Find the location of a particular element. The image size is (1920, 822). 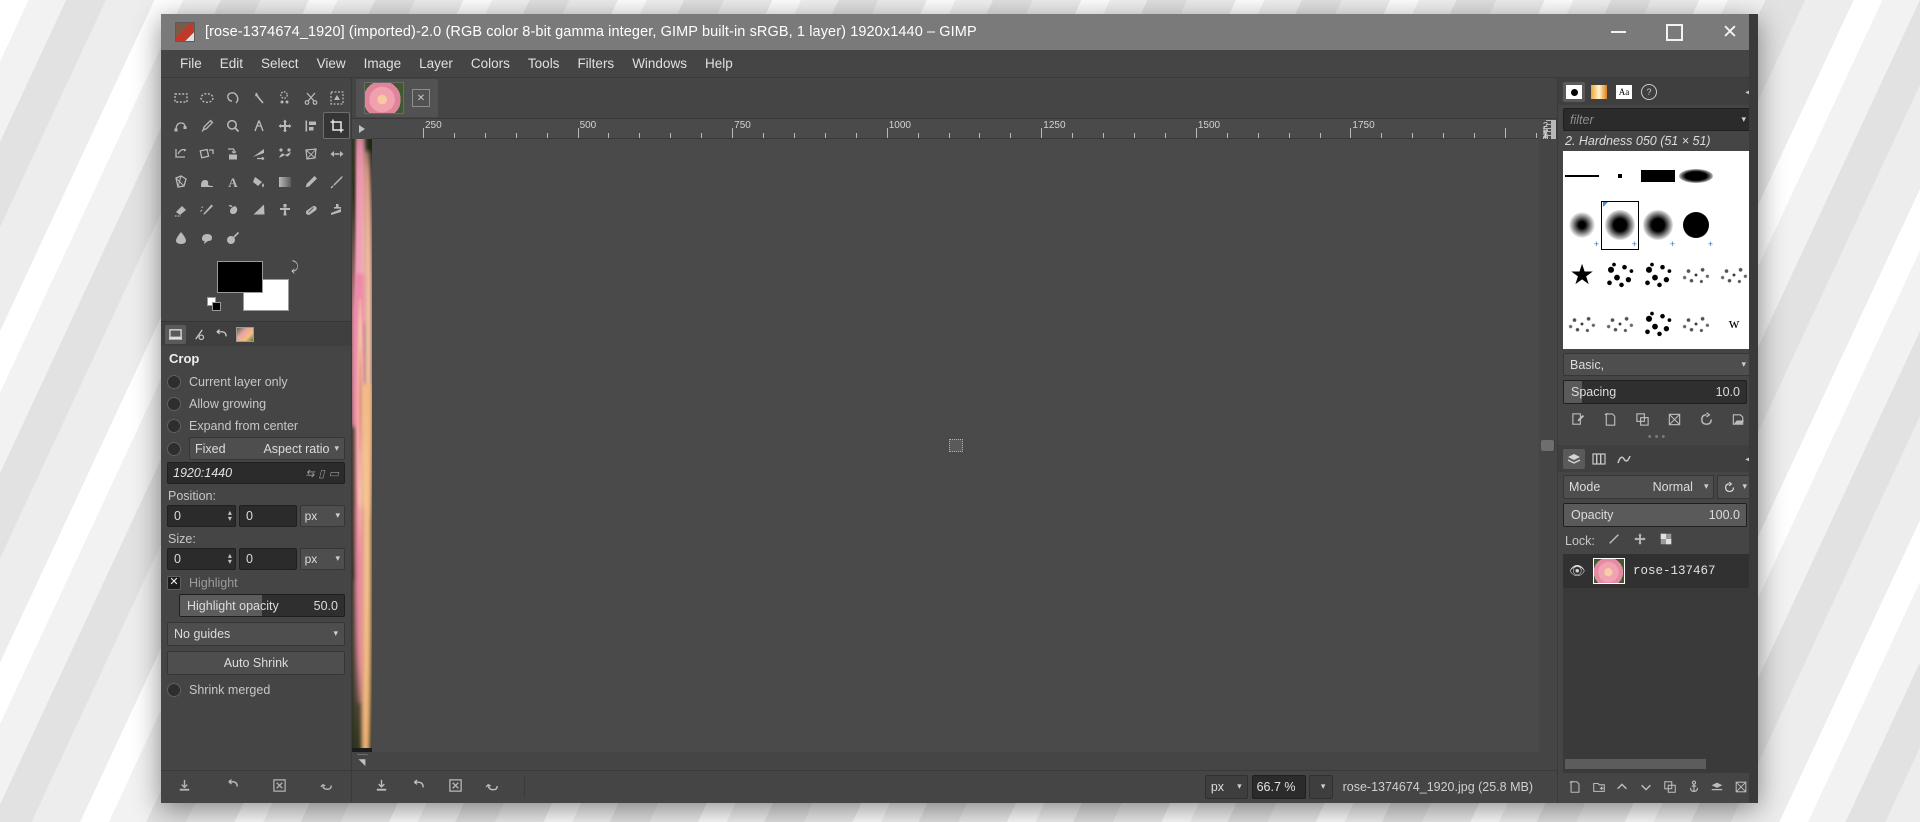

flip-tool is located at coordinates (336, 153).